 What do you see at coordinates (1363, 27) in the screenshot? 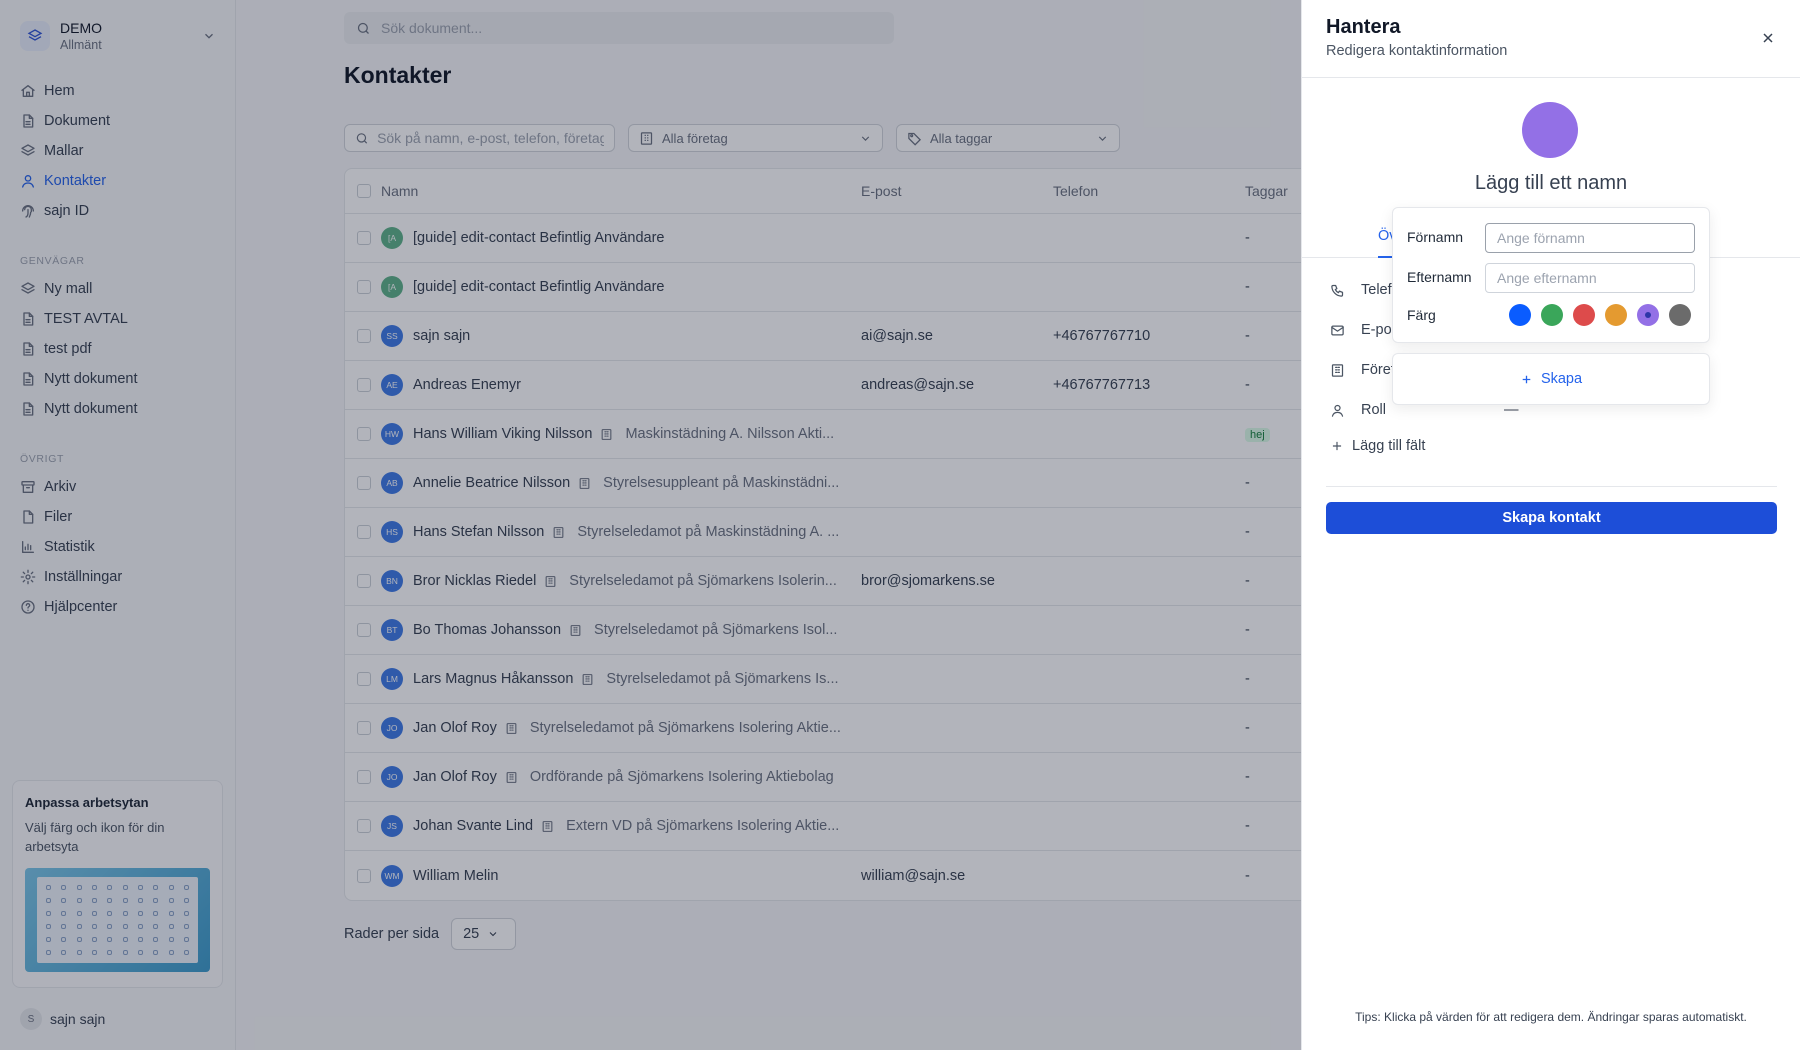
I see `panel-title: Hantera` at bounding box center [1363, 27].